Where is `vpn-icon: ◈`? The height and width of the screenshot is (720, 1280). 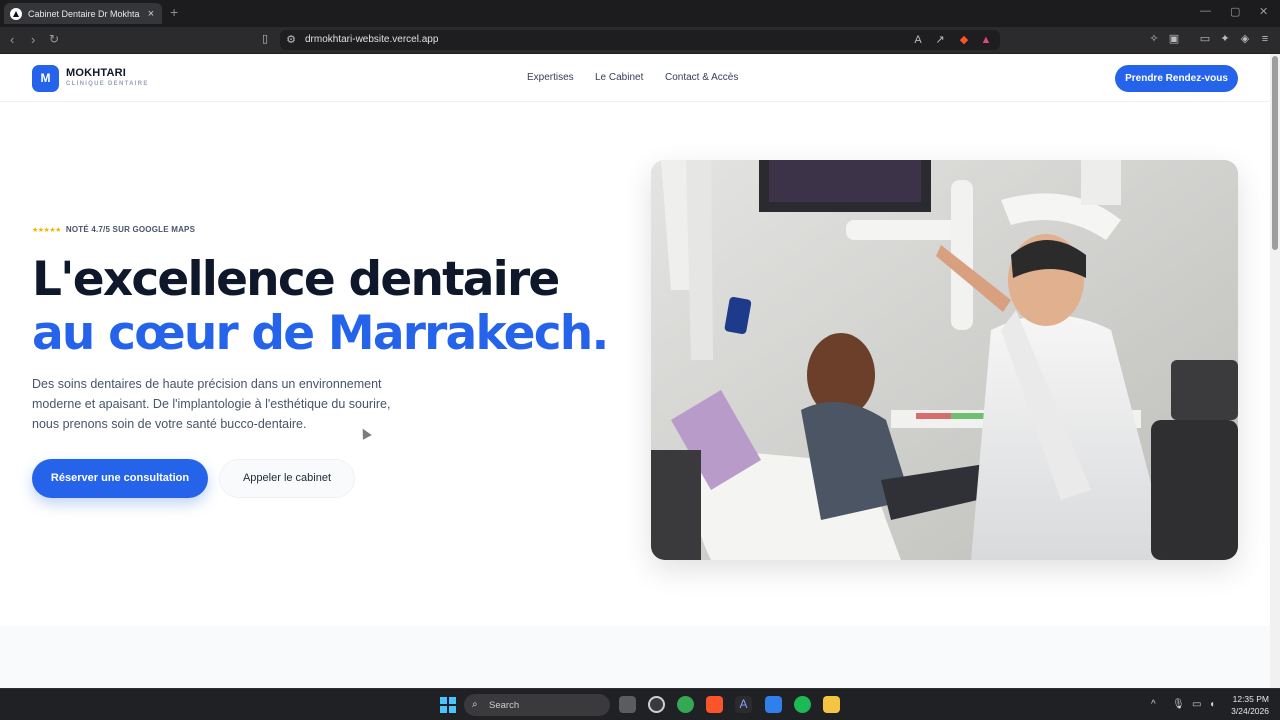 vpn-icon: ◈ is located at coordinates (1245, 39).